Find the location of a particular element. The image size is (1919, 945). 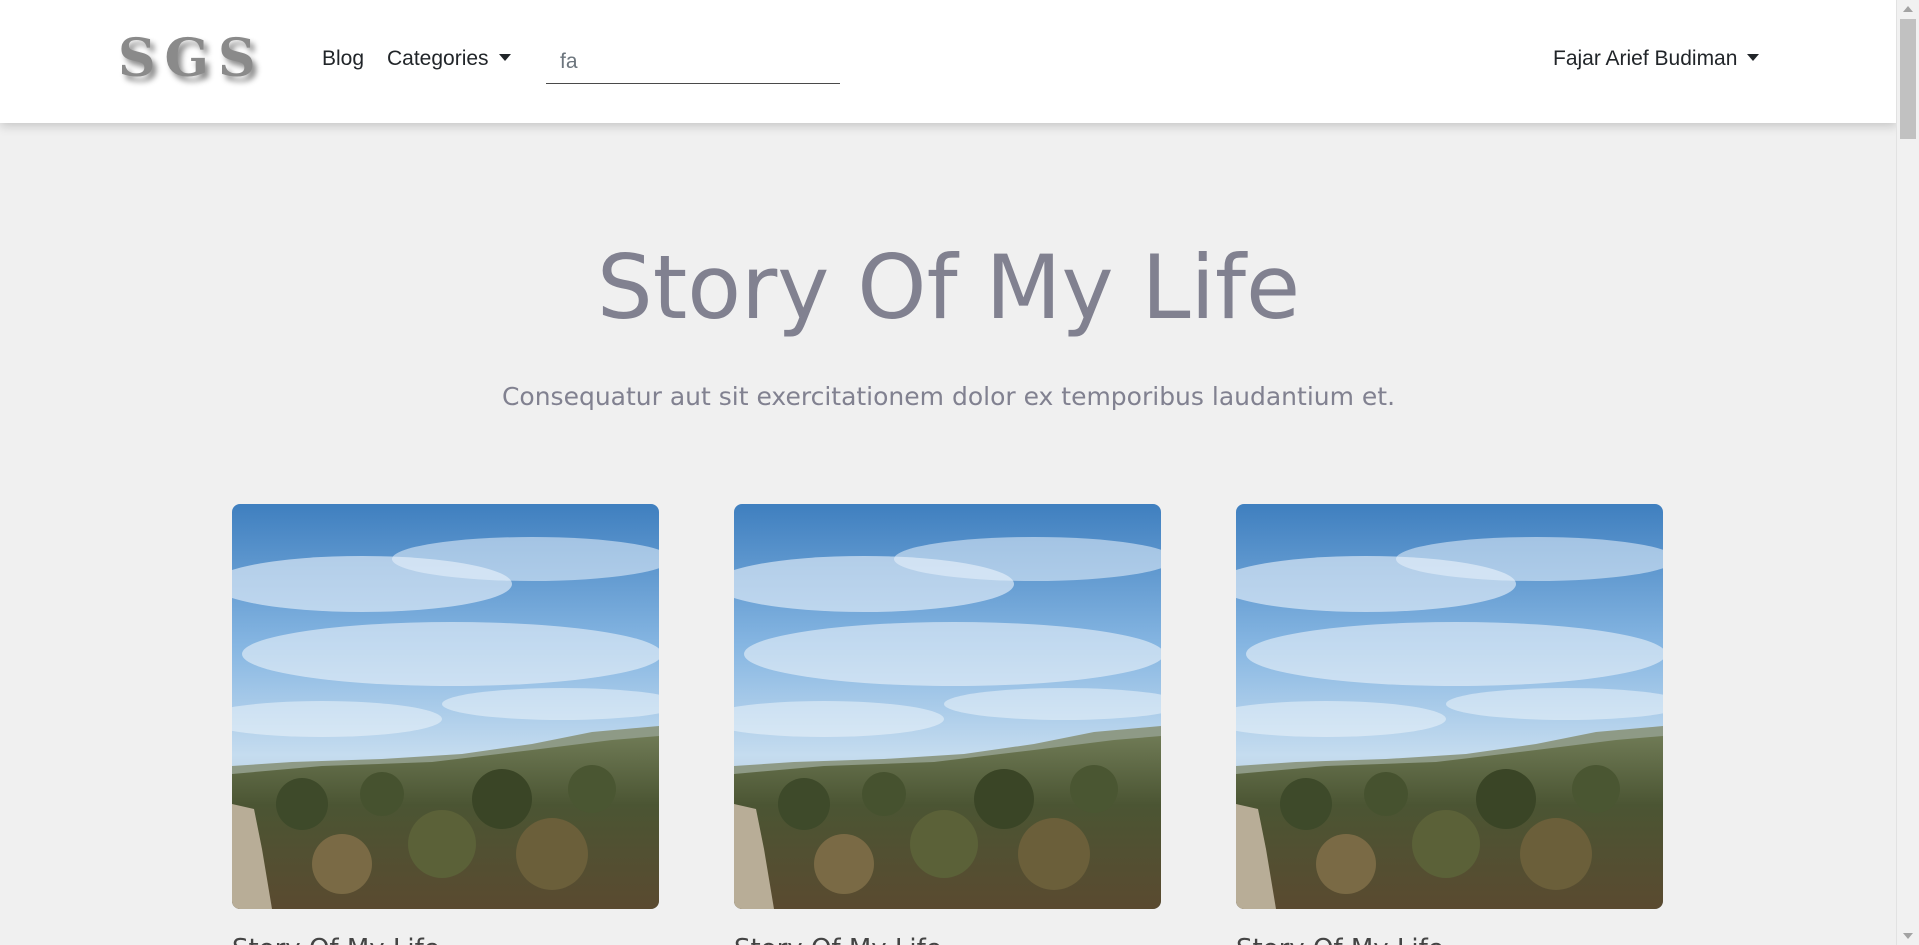

user-menu-dropdown: Fajar Arief Budiman is located at coordinates (1656, 59).